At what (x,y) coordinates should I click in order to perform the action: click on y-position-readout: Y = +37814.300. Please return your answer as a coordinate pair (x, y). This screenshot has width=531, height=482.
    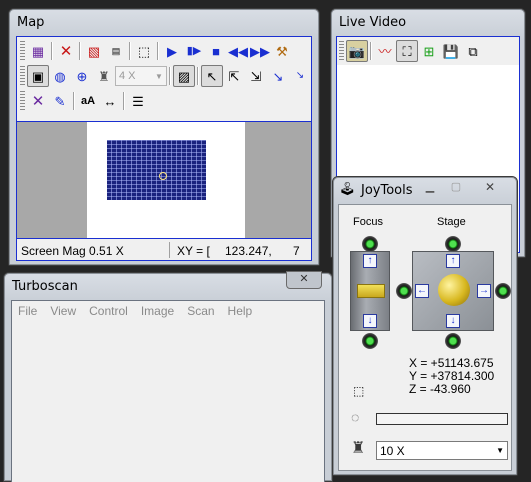
    Looking at the image, I should click on (452, 376).